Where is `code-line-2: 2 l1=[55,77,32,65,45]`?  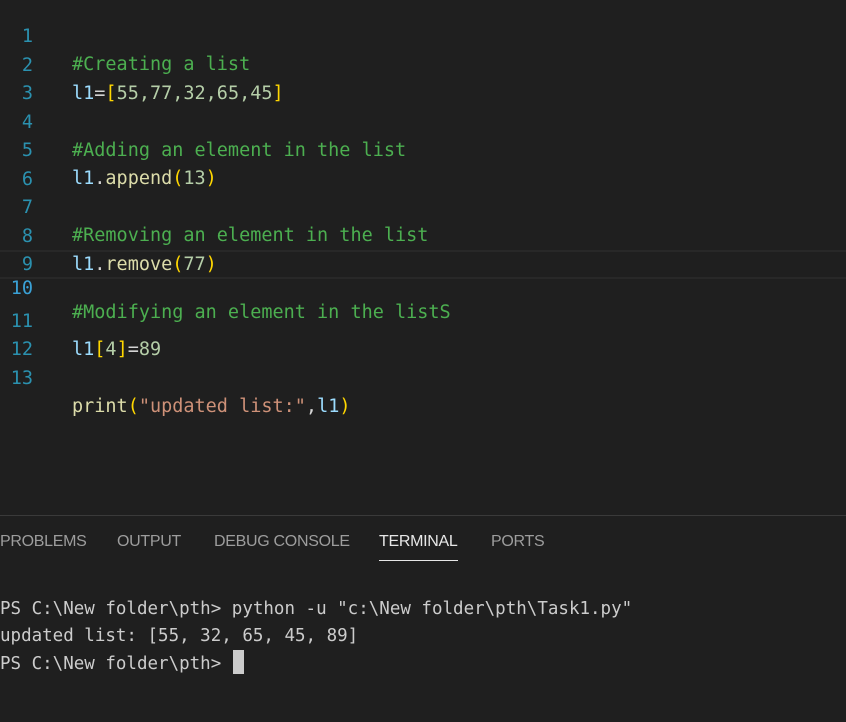
code-line-2: 2 l1=[55,77,32,65,45] is located at coordinates (423, 64).